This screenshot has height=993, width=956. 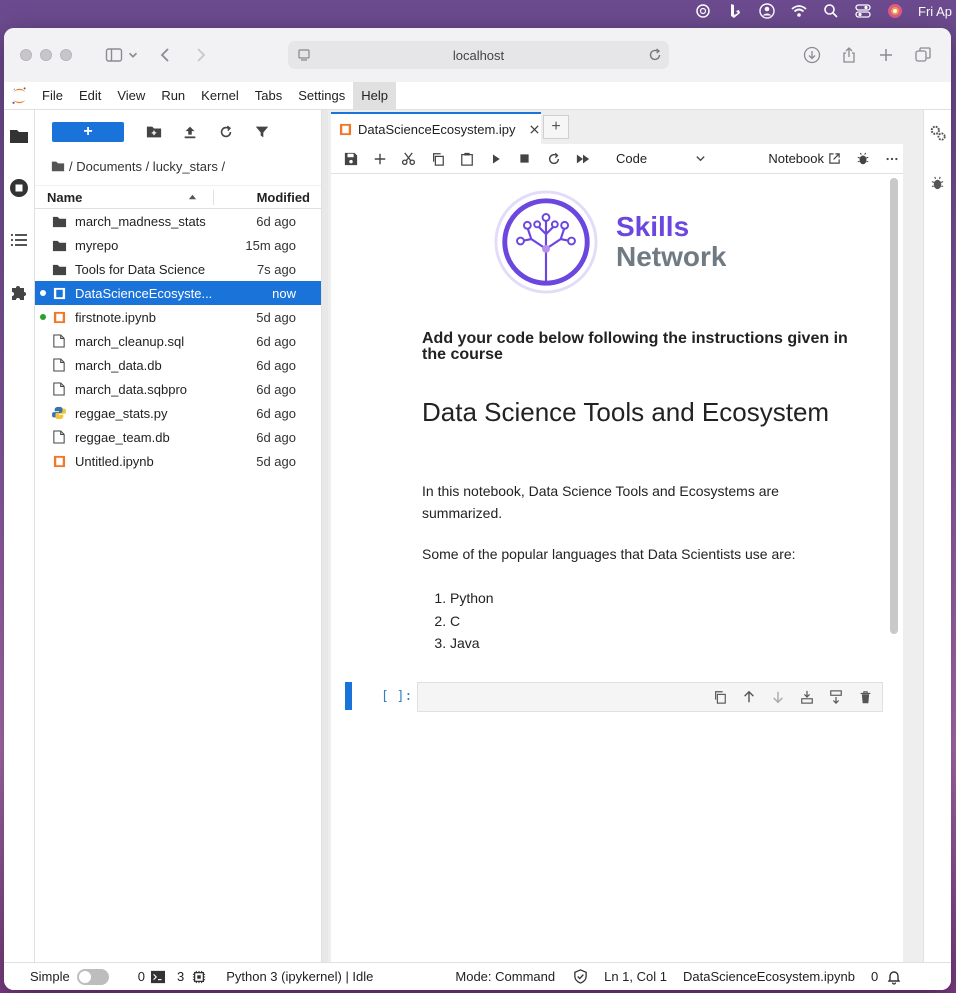 What do you see at coordinates (767, 11) in the screenshot?
I see `user-icon` at bounding box center [767, 11].